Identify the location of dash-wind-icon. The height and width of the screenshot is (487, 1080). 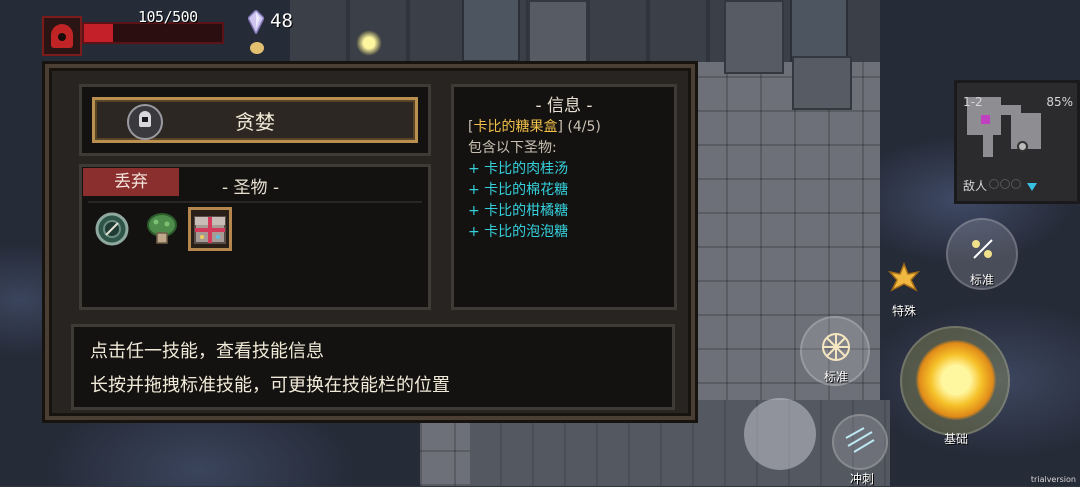
(860, 440).